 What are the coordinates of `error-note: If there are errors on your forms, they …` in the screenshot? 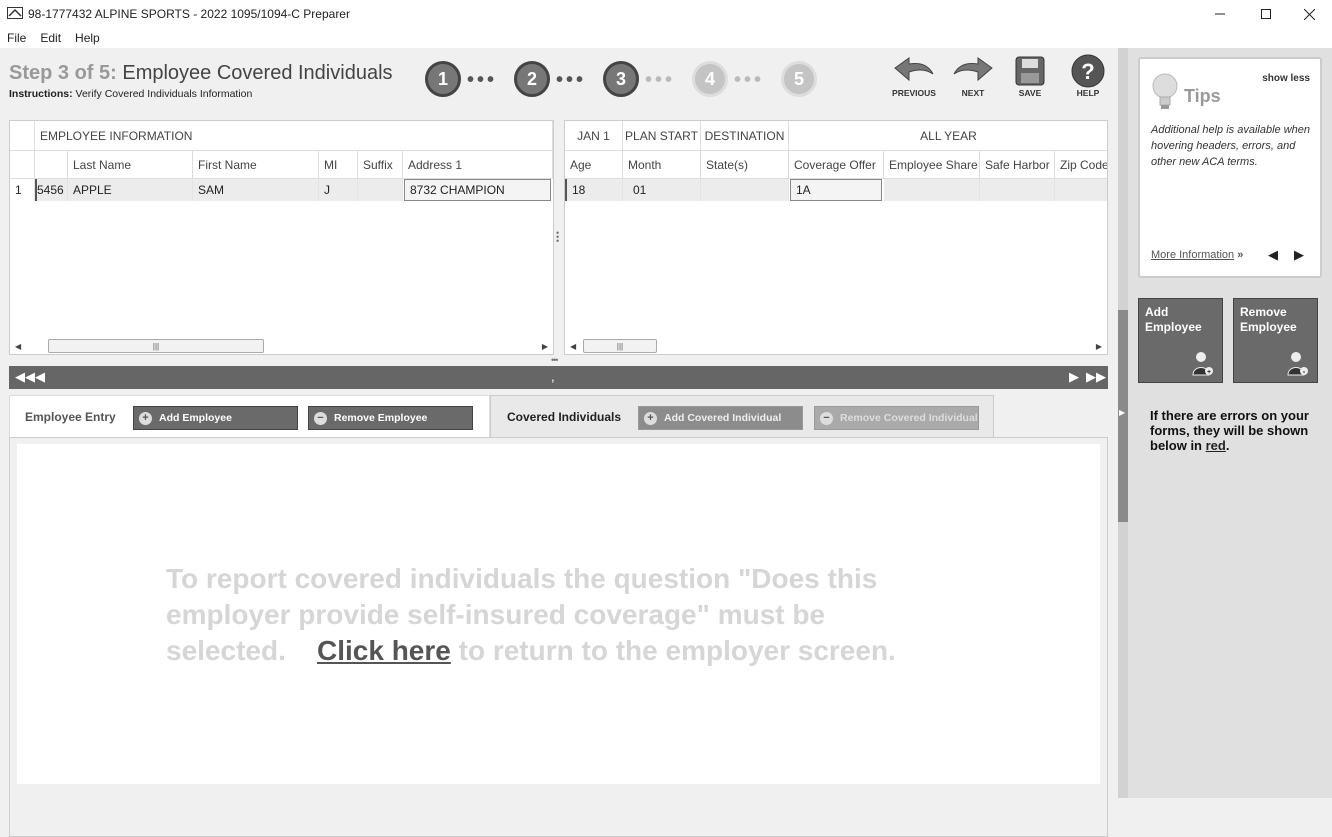 It's located at (1237, 430).